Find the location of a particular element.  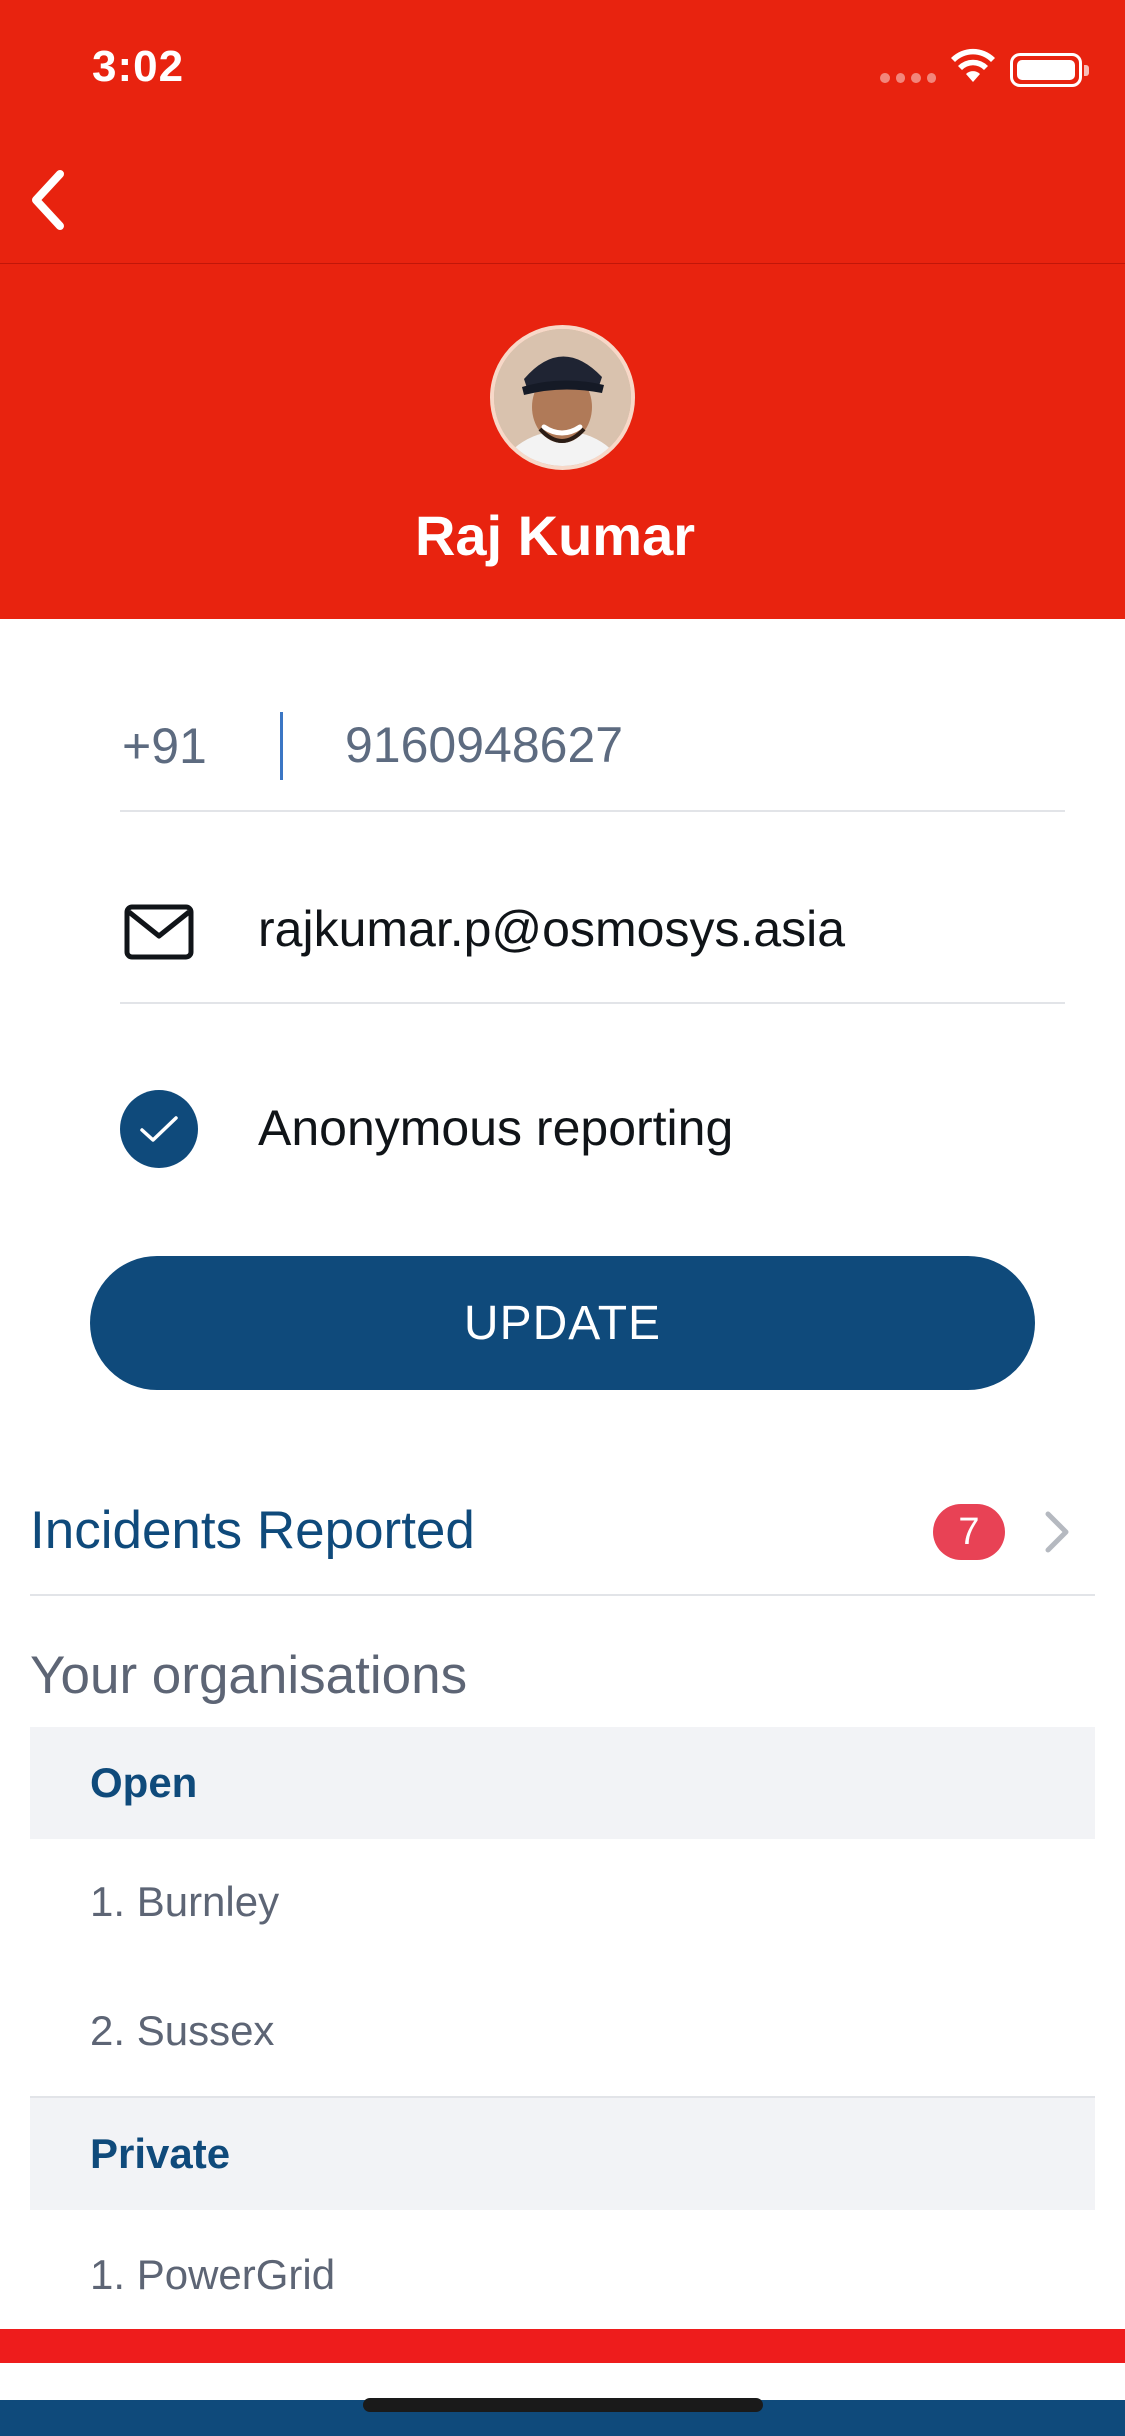

organisations-title: Your organisations is located at coordinates (249, 1675).